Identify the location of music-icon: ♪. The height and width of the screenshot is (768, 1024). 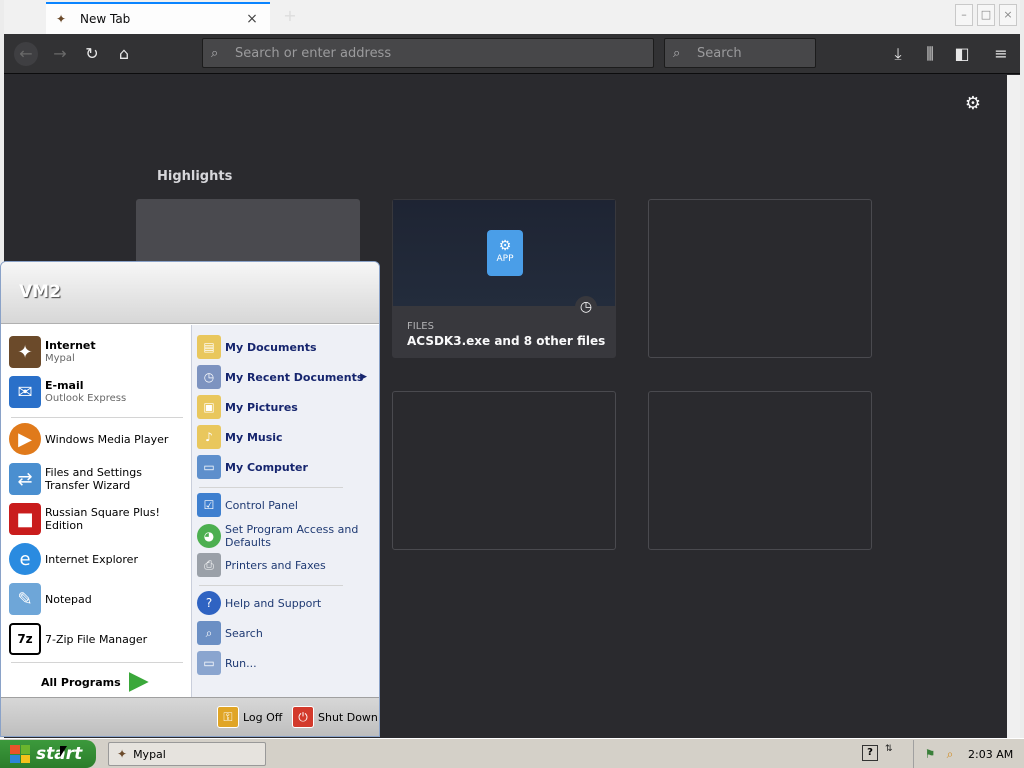
(209, 437).